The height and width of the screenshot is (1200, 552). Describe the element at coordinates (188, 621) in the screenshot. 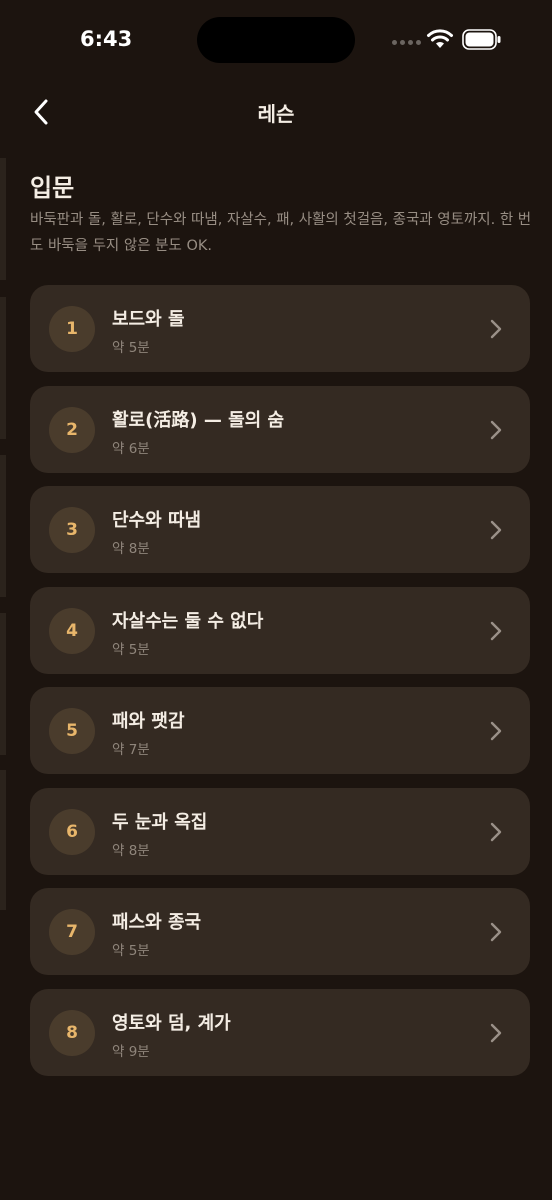

I see `lesson-title: 자살수는 둘 수 없다` at that location.